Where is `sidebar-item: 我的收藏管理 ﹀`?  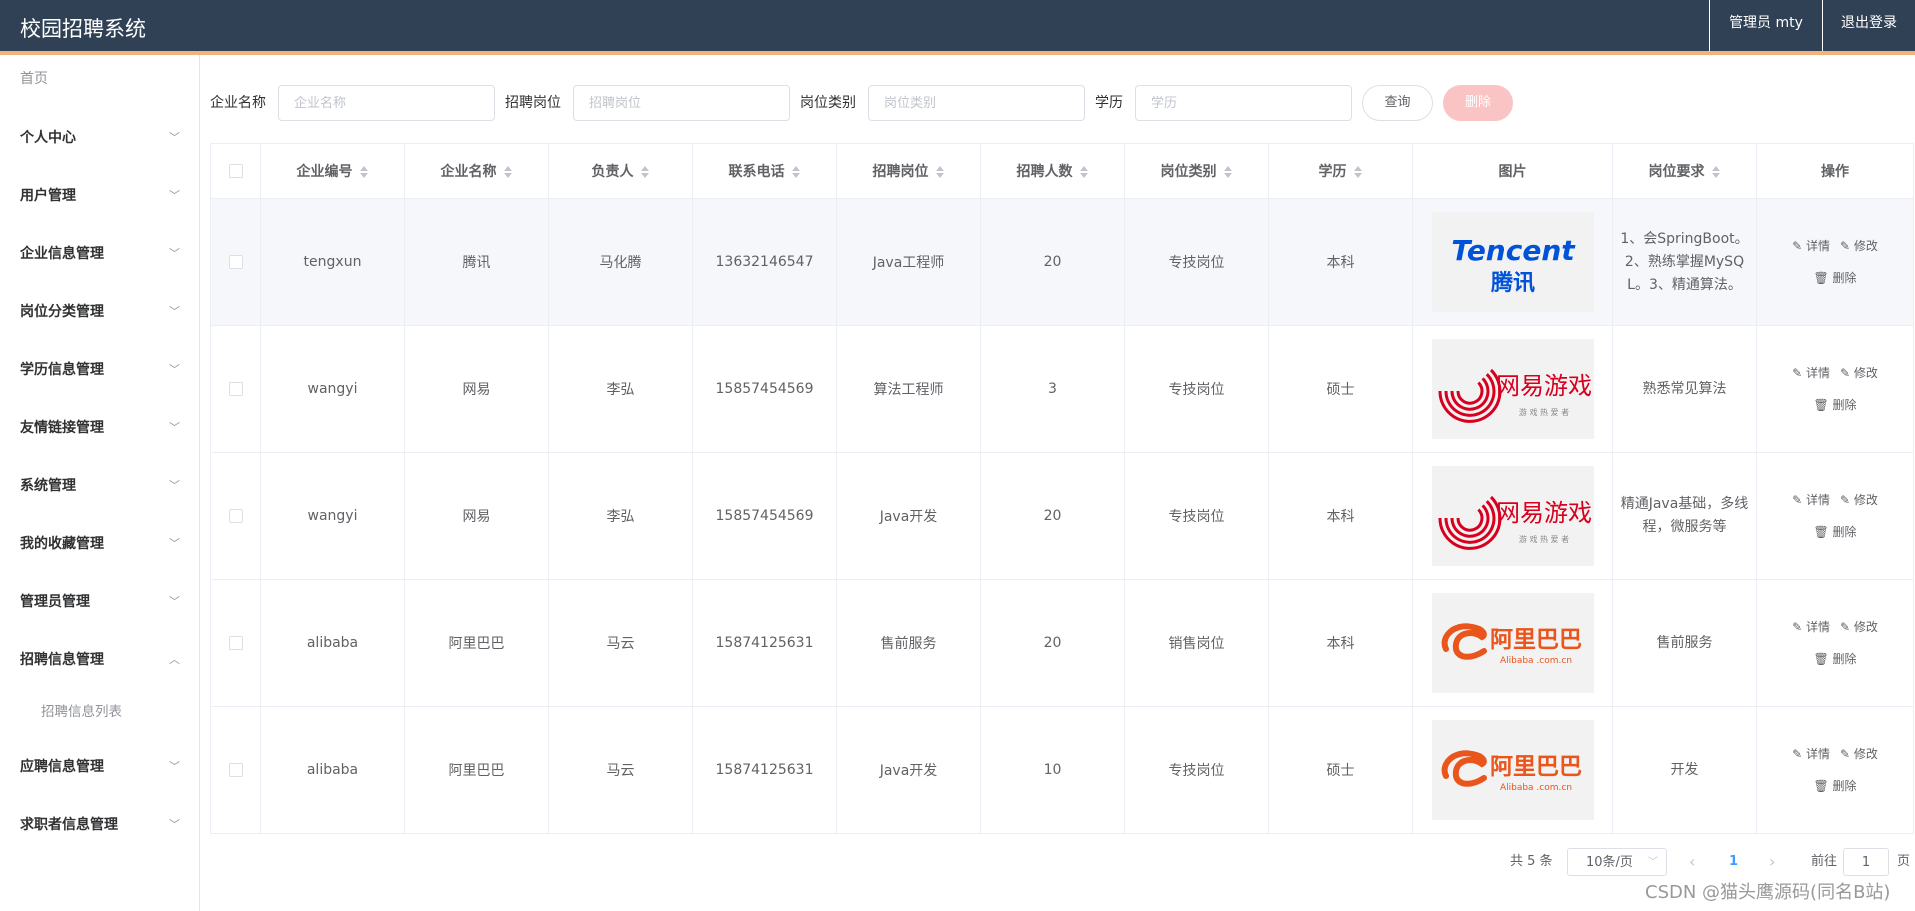 sidebar-item: 我的收藏管理 ﹀ is located at coordinates (100, 544).